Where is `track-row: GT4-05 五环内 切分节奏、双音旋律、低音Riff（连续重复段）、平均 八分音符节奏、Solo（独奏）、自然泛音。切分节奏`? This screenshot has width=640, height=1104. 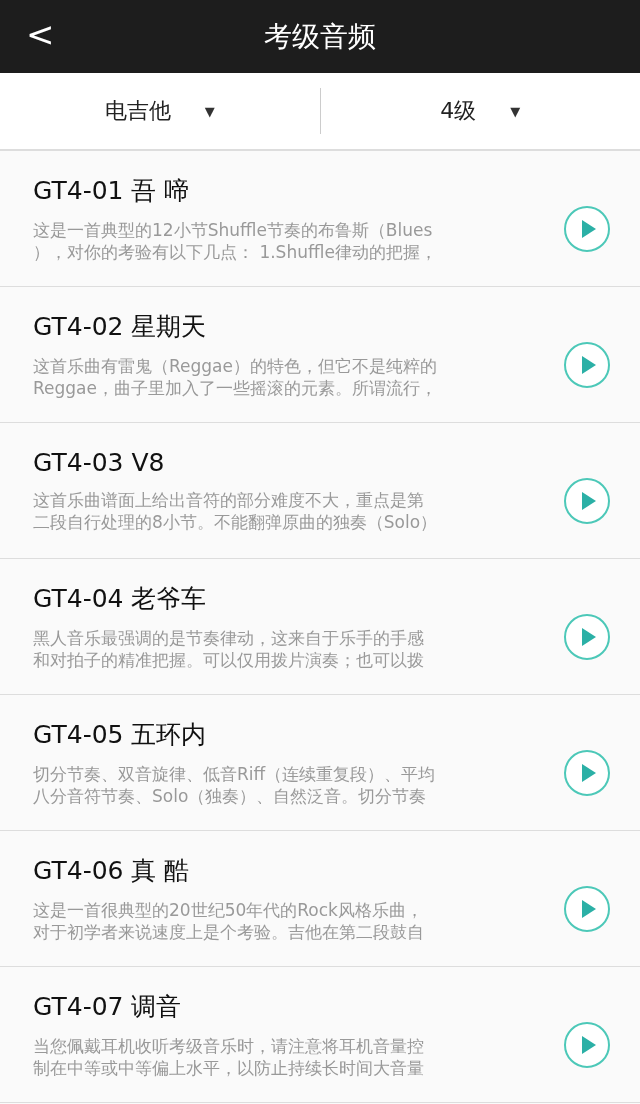 track-row: GT4-05 五环内 切分节奏、双音旋律、低音Riff（连续重复段）、平均 八分音符节奏、Solo（独奏）、自然泛音。切分节奏 is located at coordinates (320, 763).